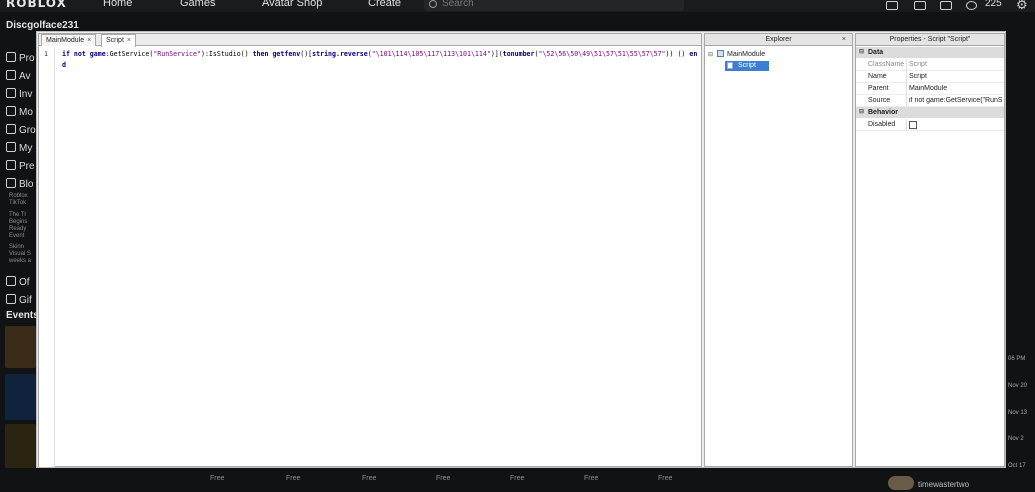 This screenshot has height=492, width=1035. Describe the element at coordinates (993, 4) in the screenshot. I see `robux-count: 225` at that location.